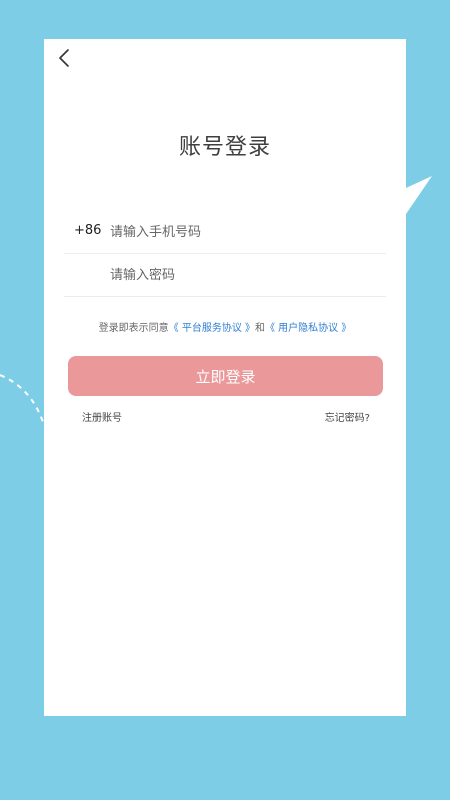  I want to click on dashed-path-decoration, so click(22, 400).